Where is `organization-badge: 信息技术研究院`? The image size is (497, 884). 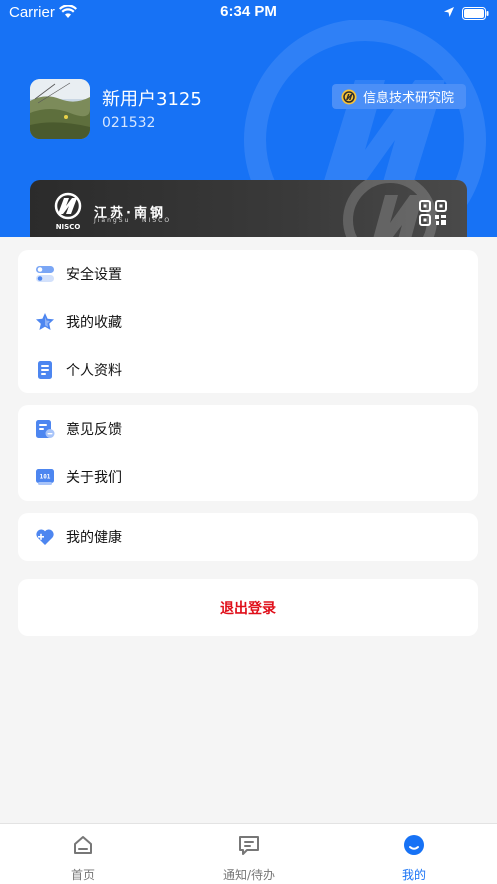 organization-badge: 信息技术研究院 is located at coordinates (399, 96).